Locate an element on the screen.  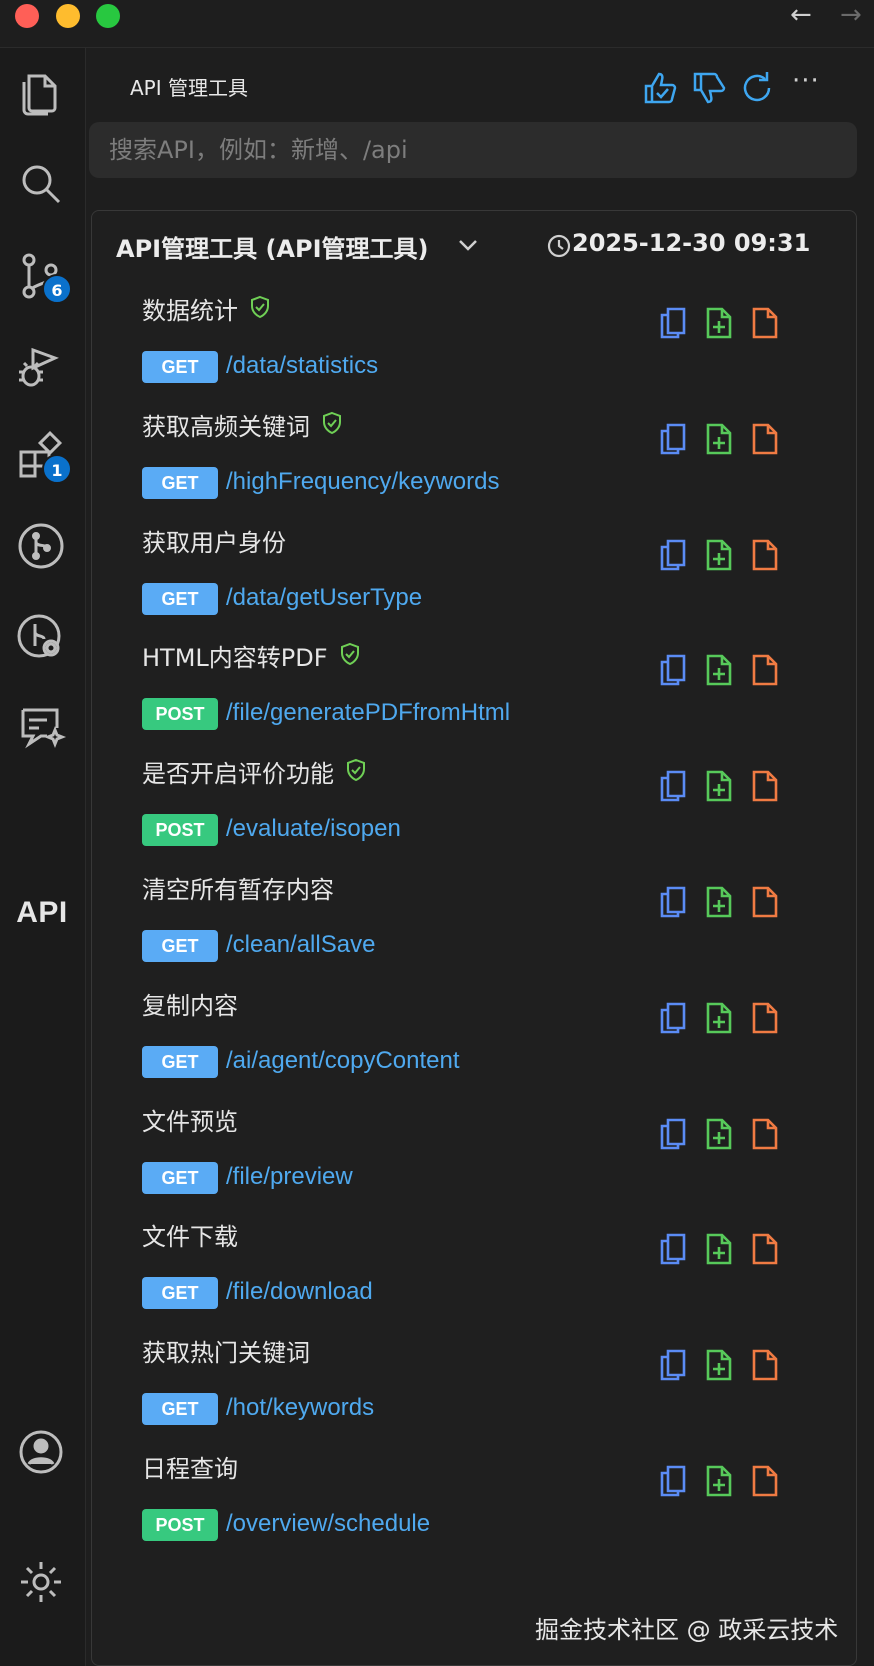
extensions-icon: 1 is located at coordinates (43, 457).